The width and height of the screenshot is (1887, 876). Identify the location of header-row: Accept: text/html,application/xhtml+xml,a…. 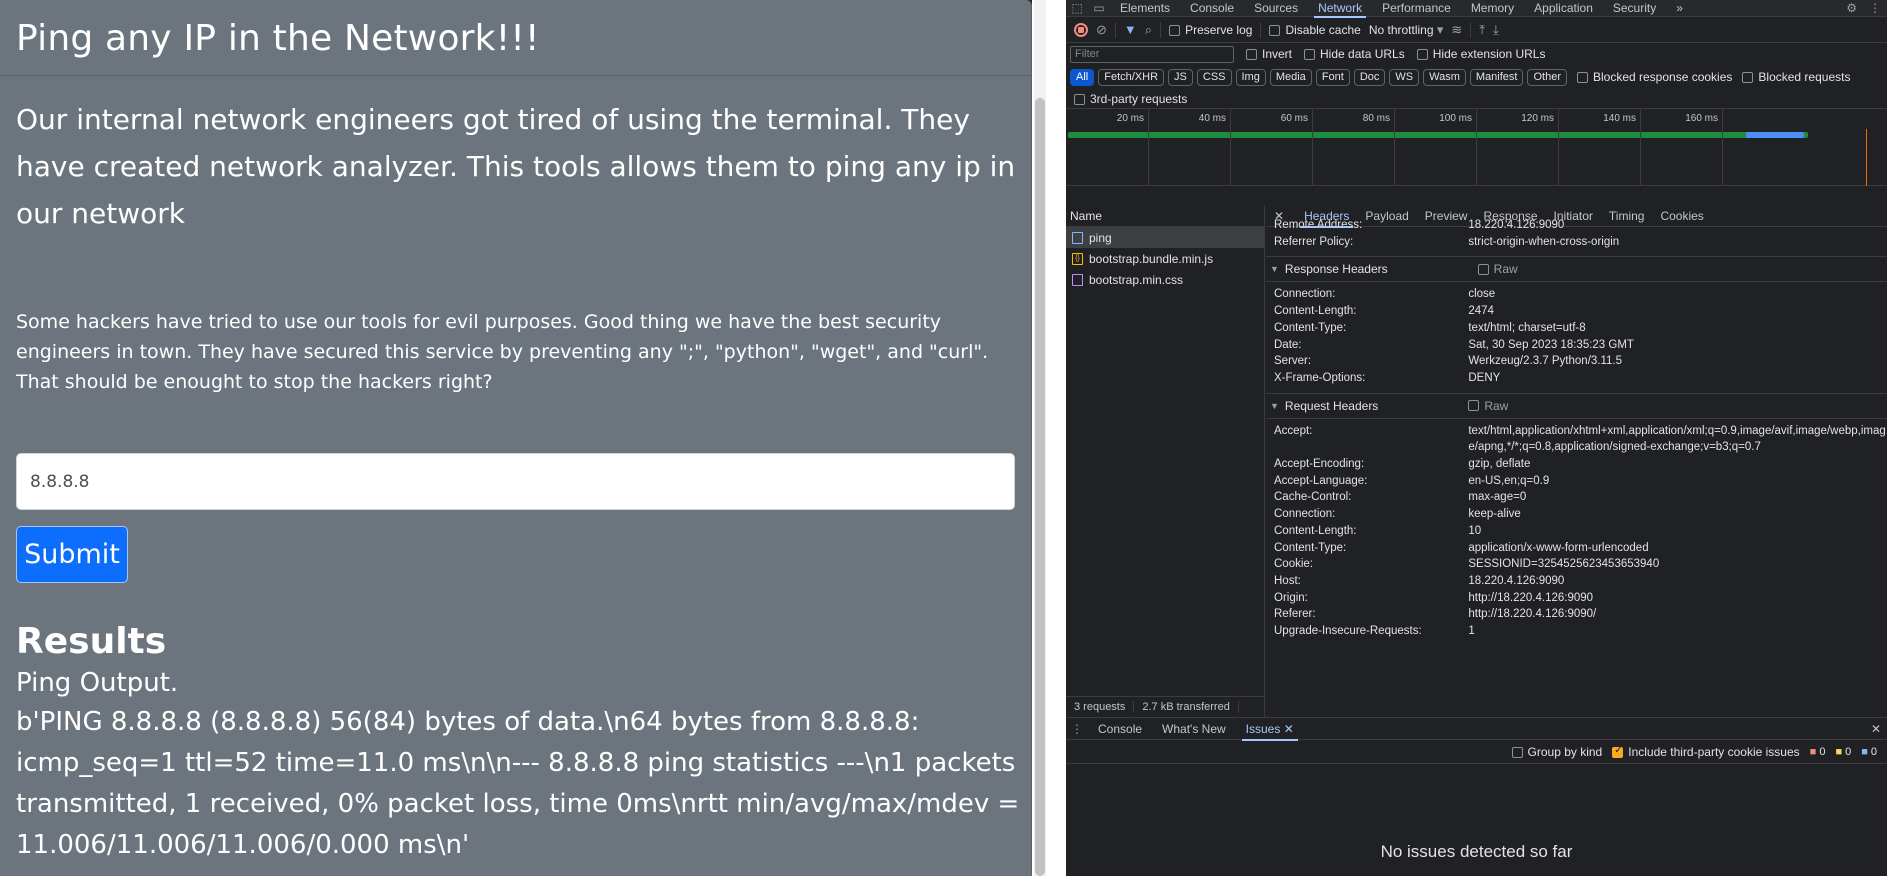
(1576, 439).